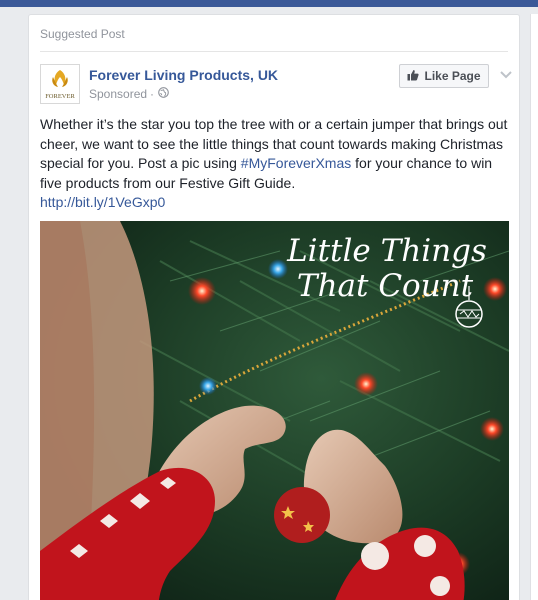 The image size is (538, 600). I want to click on globe-icon, so click(163, 94).